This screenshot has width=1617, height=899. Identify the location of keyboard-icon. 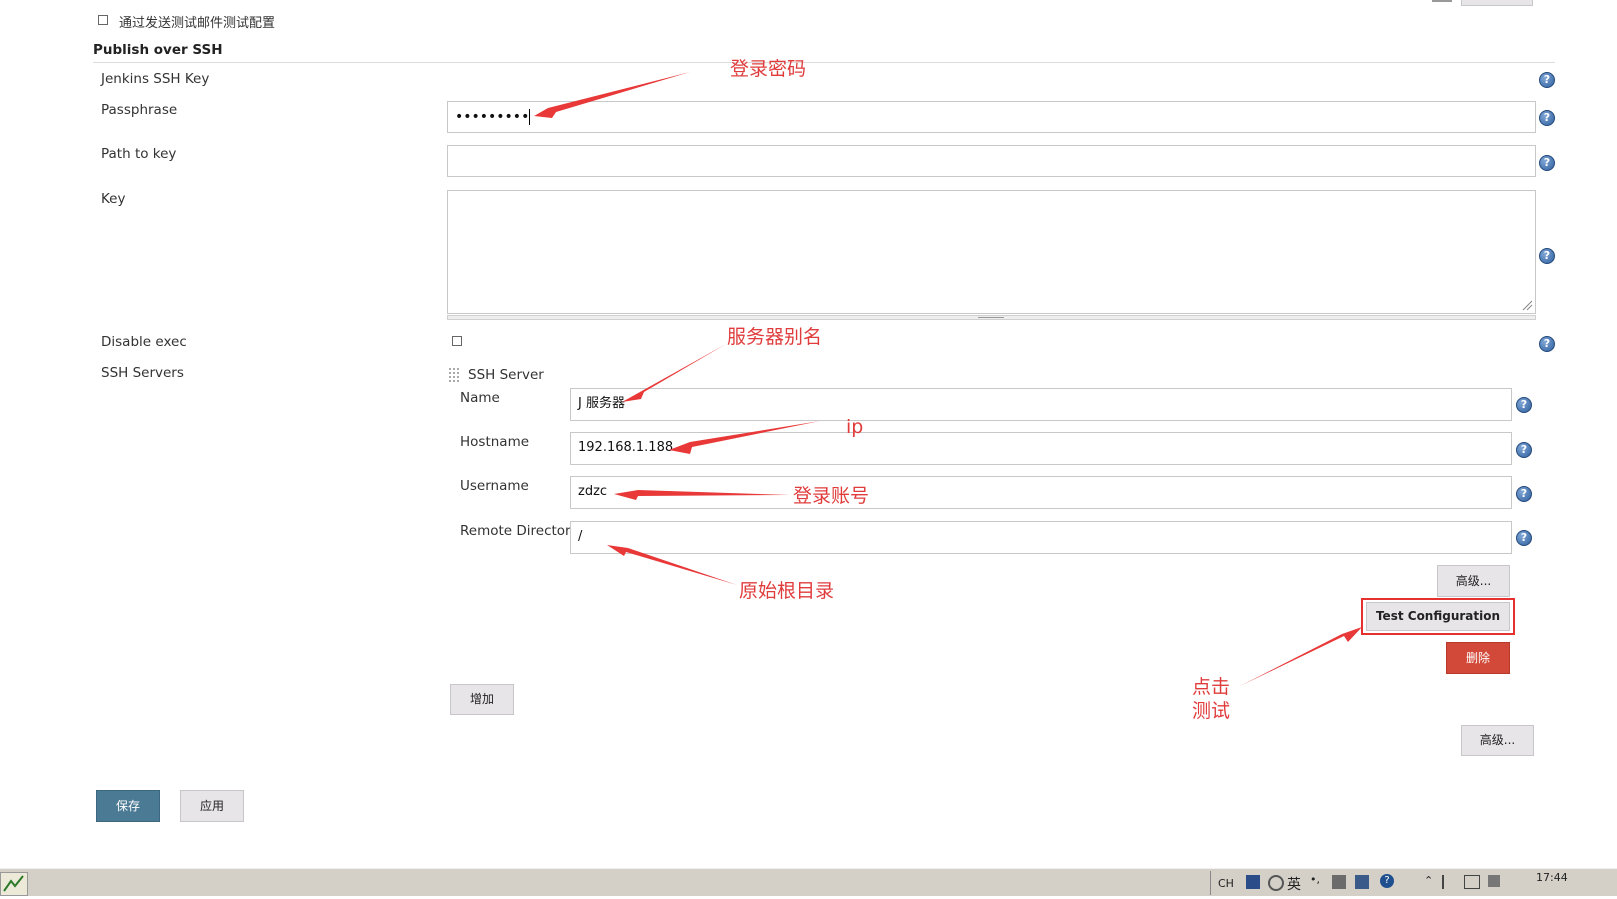
(1362, 882).